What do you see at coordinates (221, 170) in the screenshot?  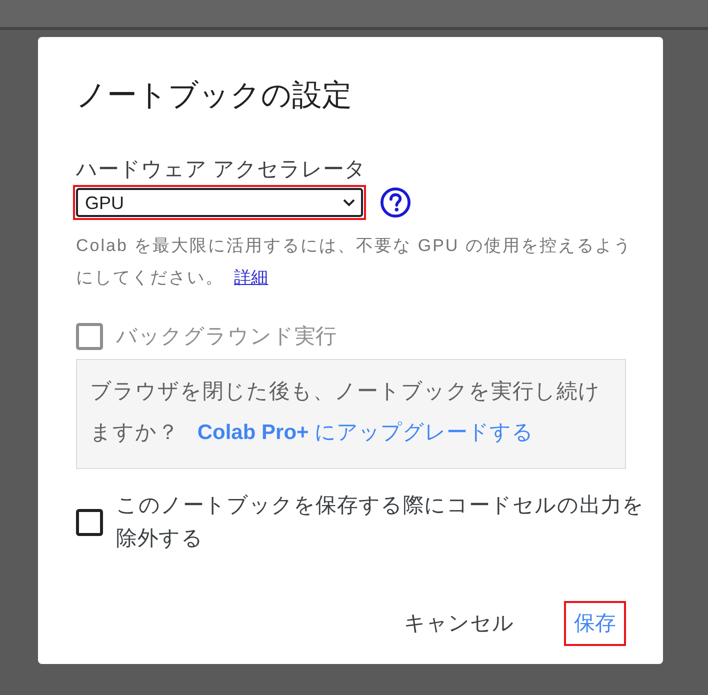 I see `field-label: ハードウェア アクセラレータ` at bounding box center [221, 170].